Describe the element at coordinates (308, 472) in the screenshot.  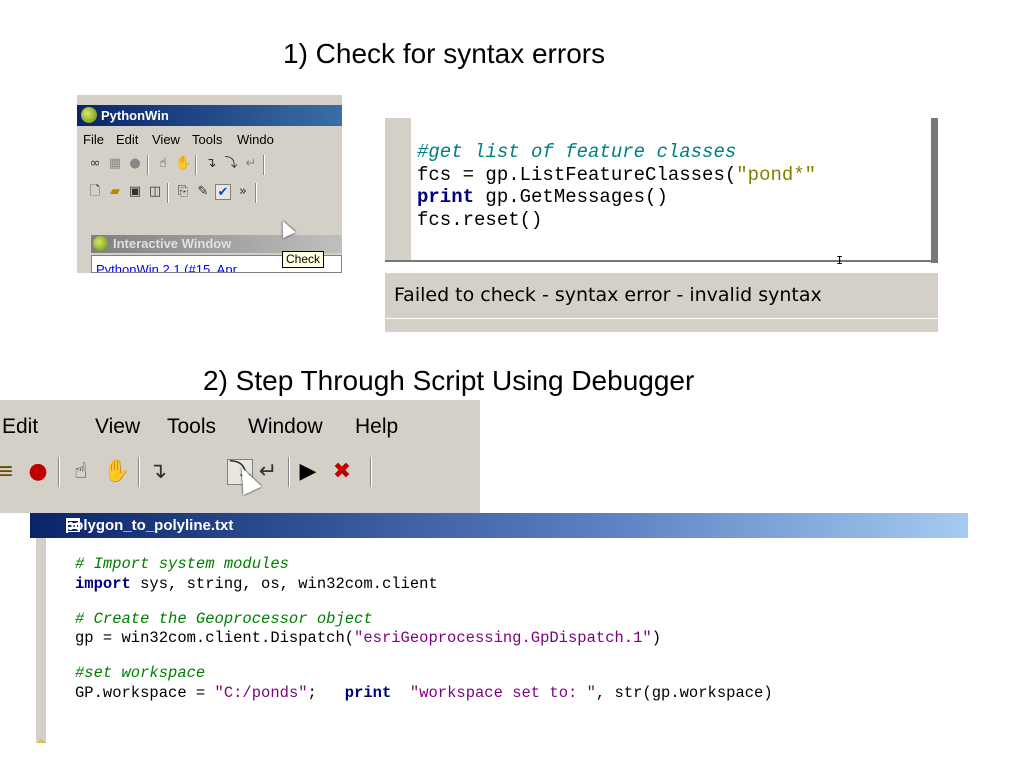
I see `go-icon: ▶` at that location.